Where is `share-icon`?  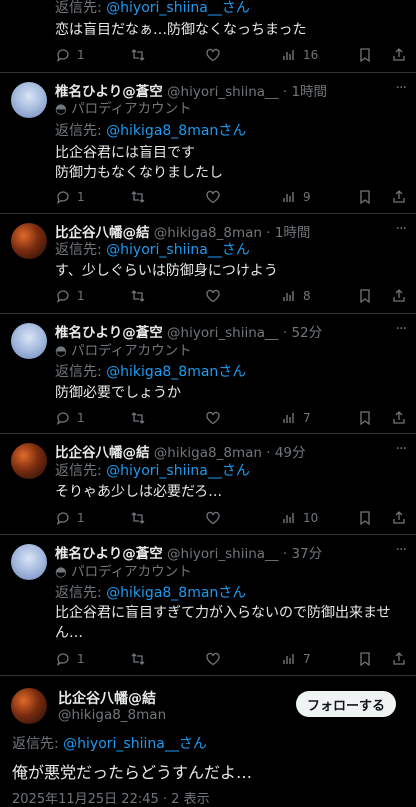 share-icon is located at coordinates (399, 196).